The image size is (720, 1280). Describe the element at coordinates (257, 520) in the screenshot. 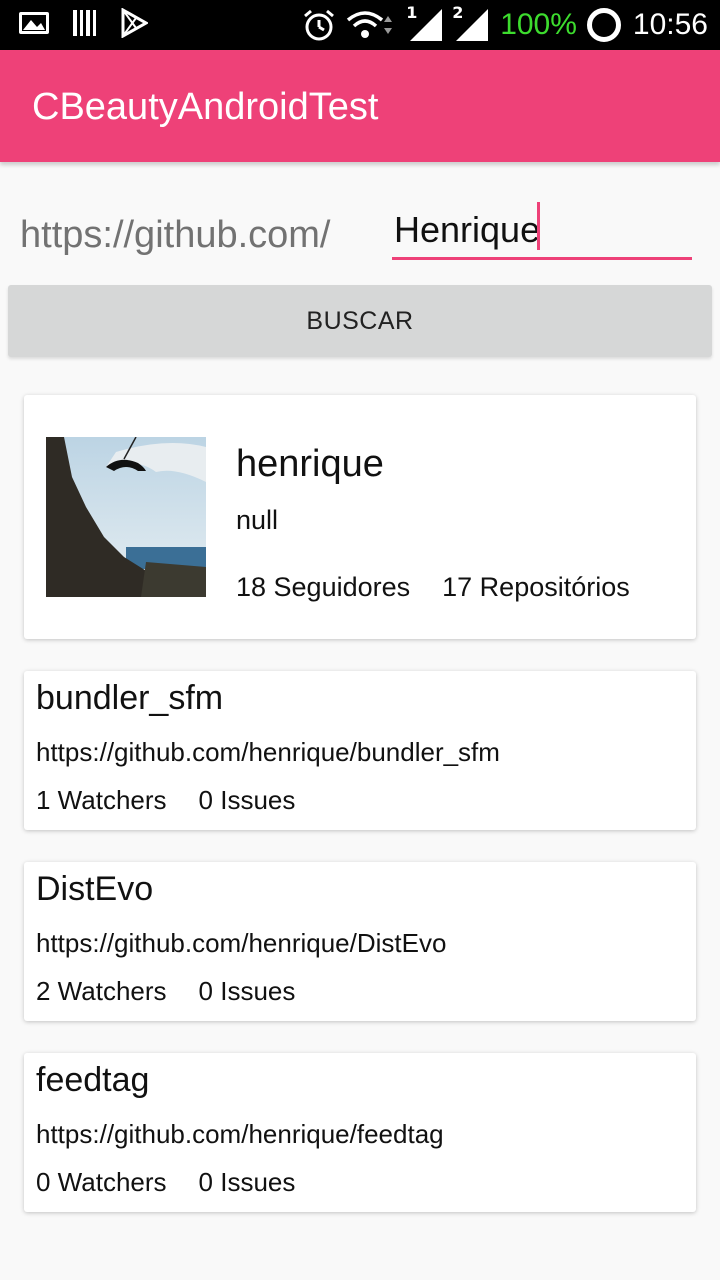

I see `user-bio: null` at that location.